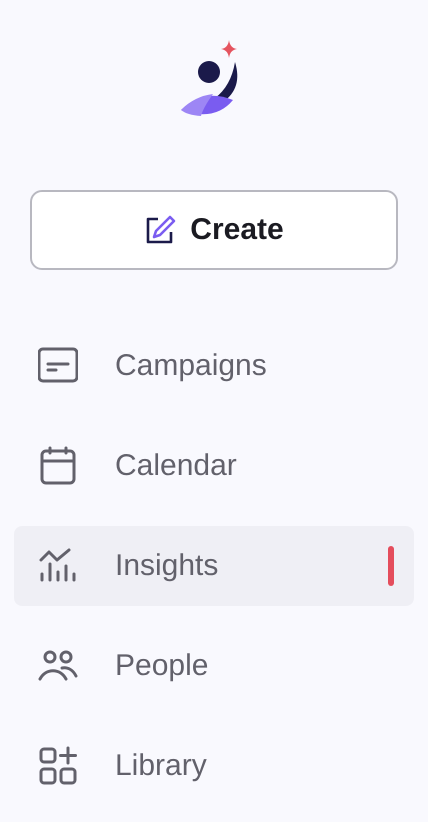 Image resolution: width=428 pixels, height=822 pixels. I want to click on nav-label: People, so click(162, 666).